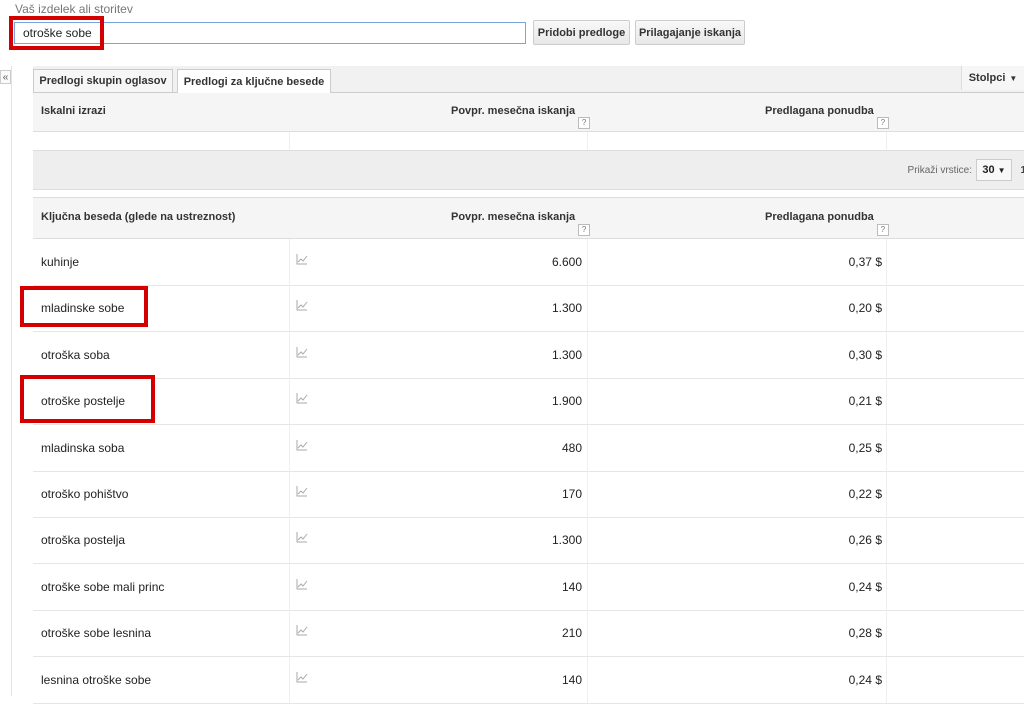 This screenshot has height=704, width=1024. I want to click on tab-ad-group-ideas: Predlogi skupin oglasov, so click(103, 80).